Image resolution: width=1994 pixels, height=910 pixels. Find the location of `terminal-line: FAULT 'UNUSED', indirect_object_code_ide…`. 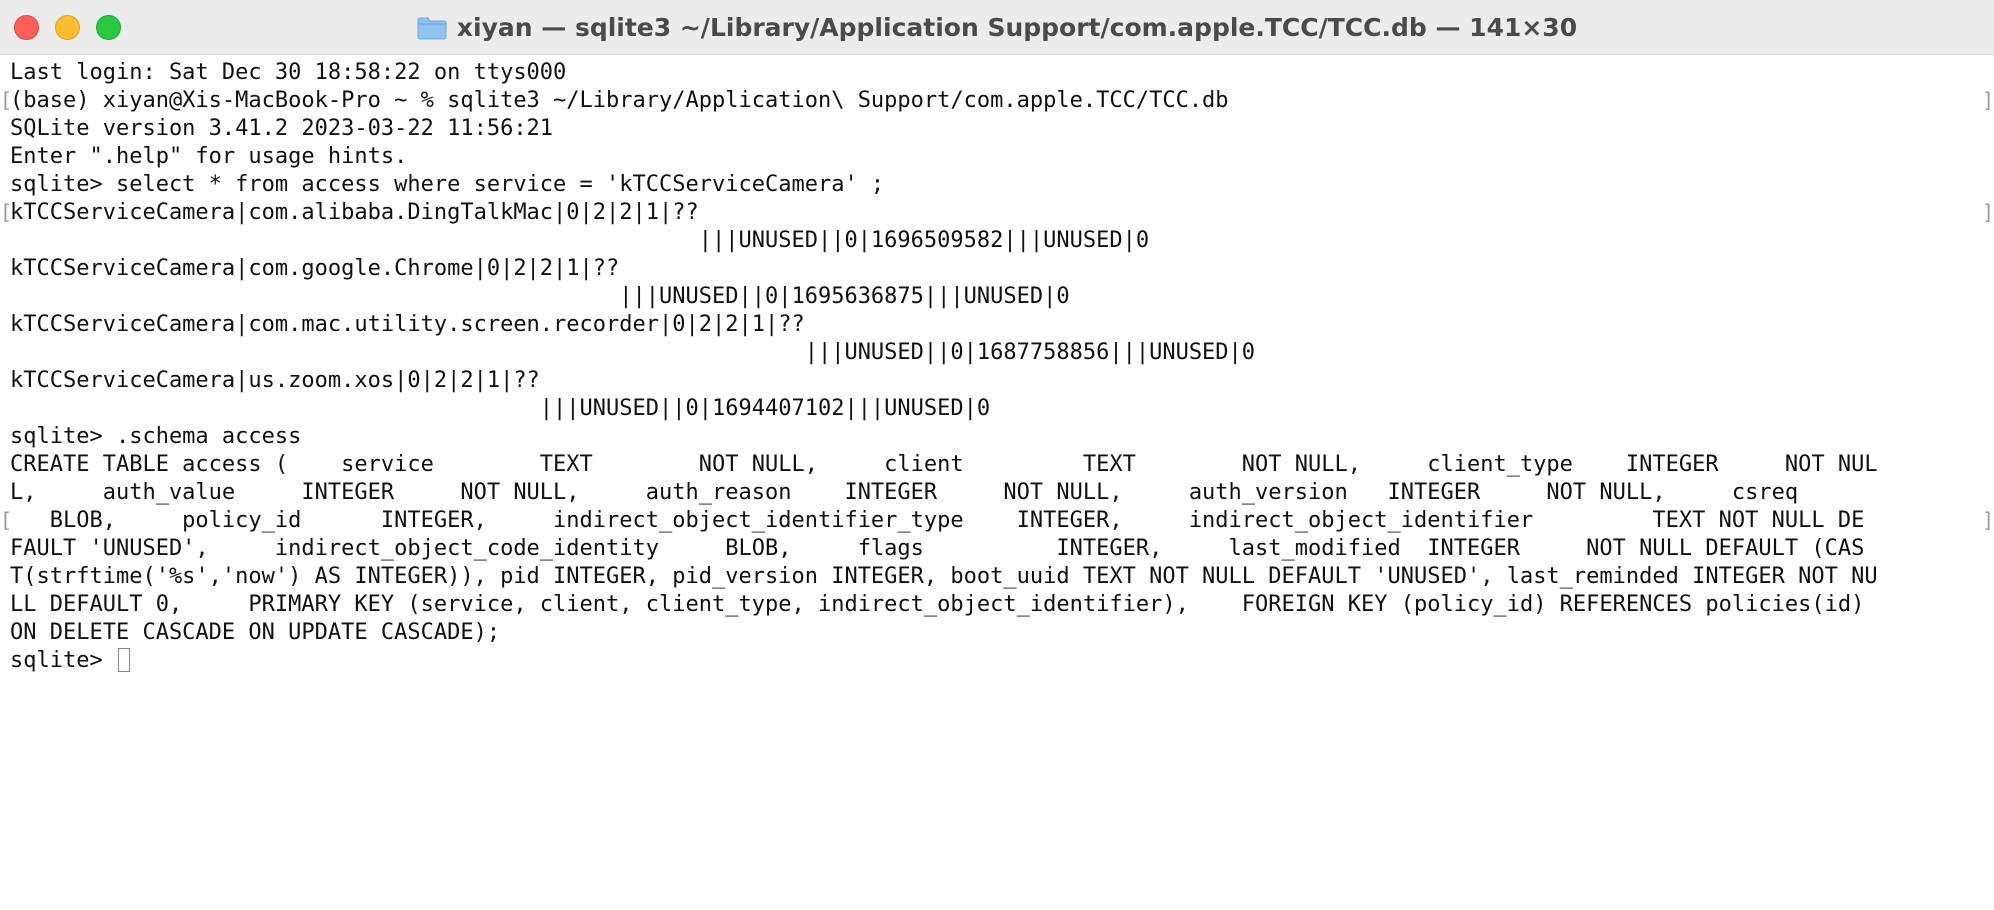

terminal-line: FAULT 'UNUSED', indirect_object_code_ide… is located at coordinates (937, 548).